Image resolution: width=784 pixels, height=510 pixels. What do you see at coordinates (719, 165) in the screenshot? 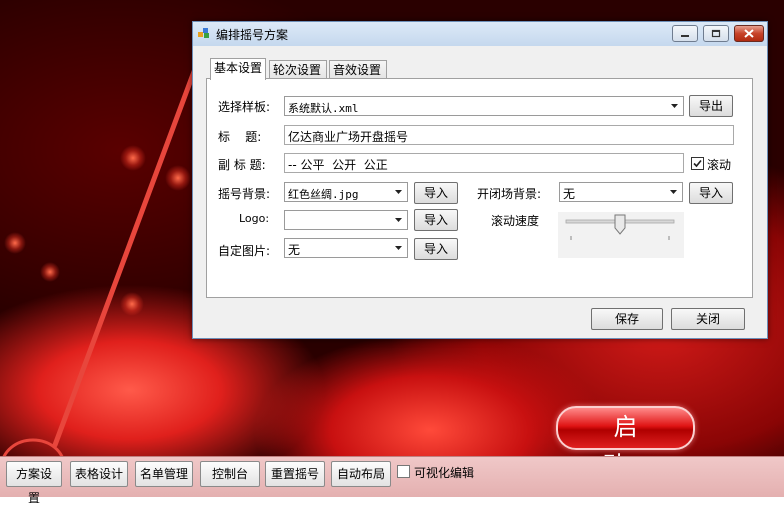
I see `scroll-label: 滚动` at bounding box center [719, 165].